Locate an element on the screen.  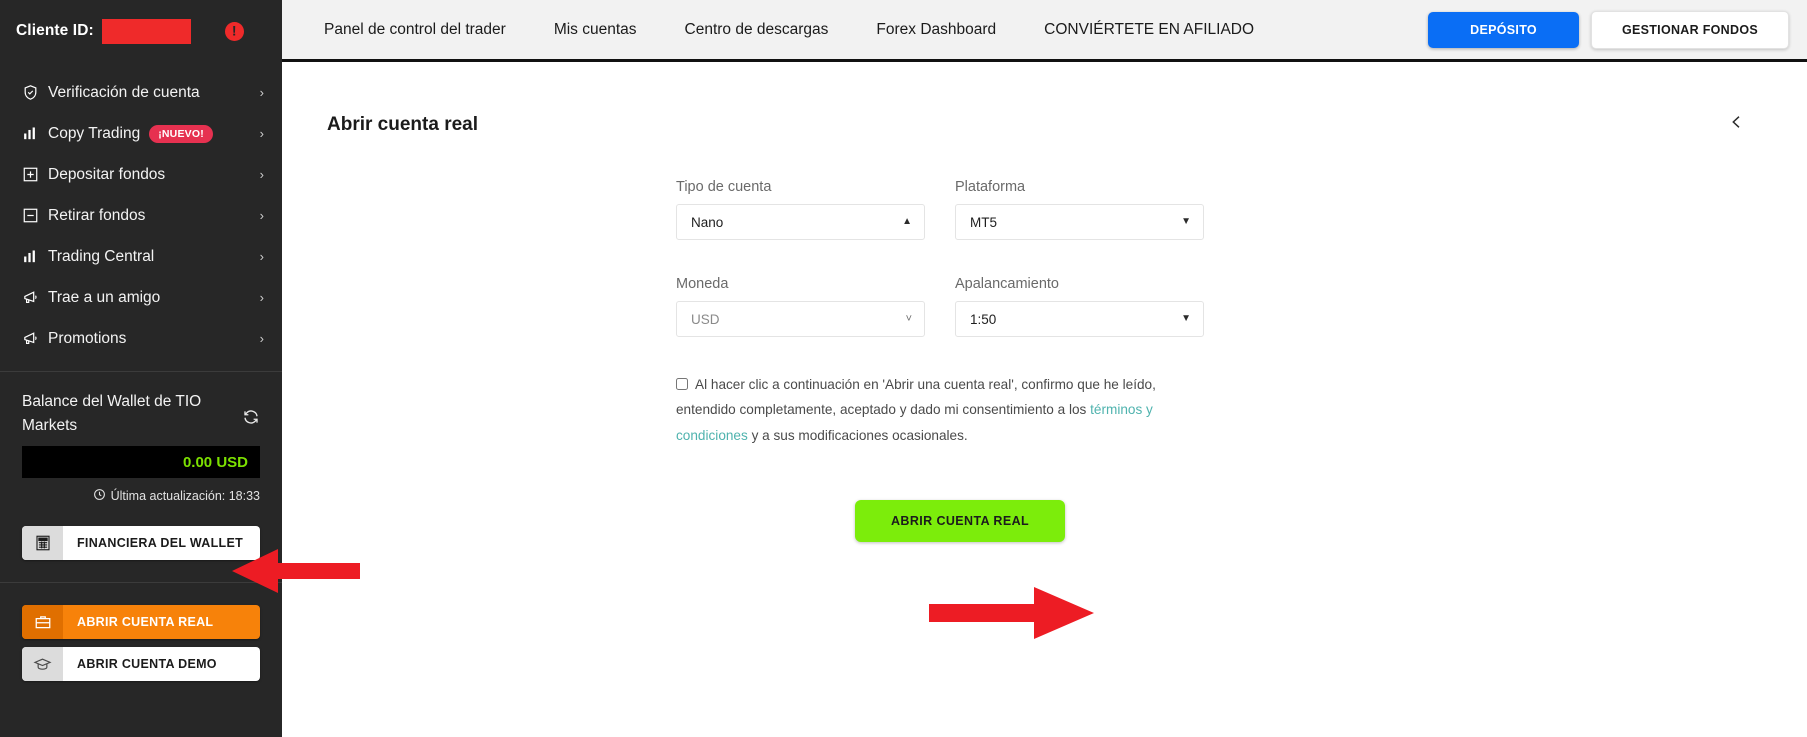
field-currency: Moneda USD ˅ is located at coordinates (800, 306).